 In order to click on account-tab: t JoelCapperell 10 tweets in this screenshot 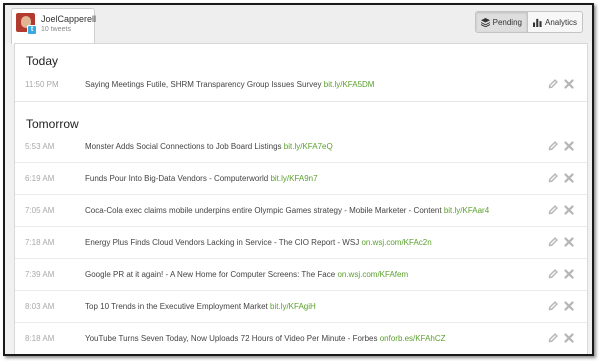, I will do `click(54, 26)`.